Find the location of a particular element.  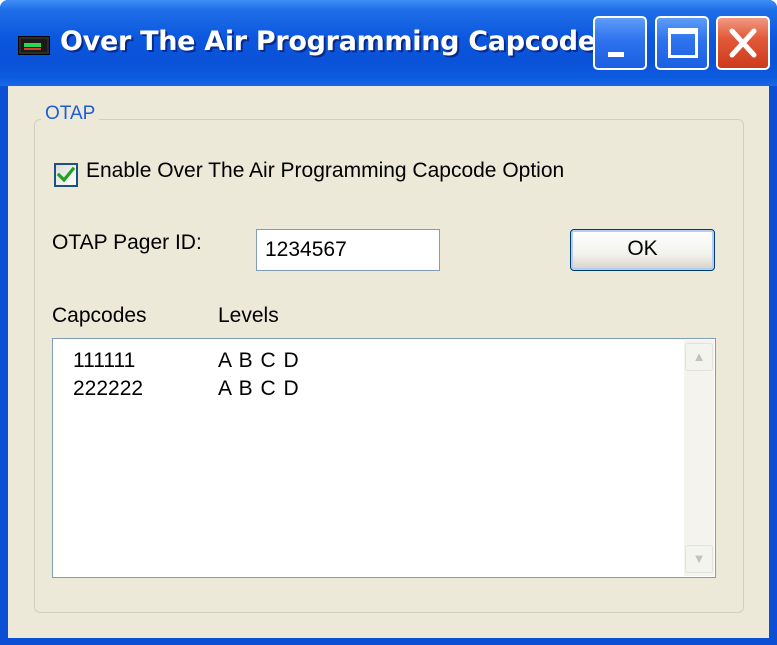

minimize-icon is located at coordinates (616, 54).